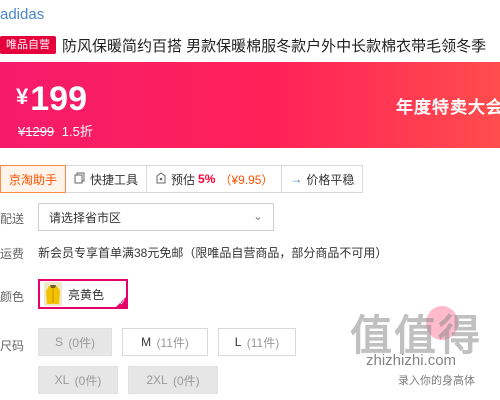 Image resolution: width=500 pixels, height=400 pixels. Describe the element at coordinates (436, 381) in the screenshot. I see `watermark-subtext: 录入你的身高体` at that location.